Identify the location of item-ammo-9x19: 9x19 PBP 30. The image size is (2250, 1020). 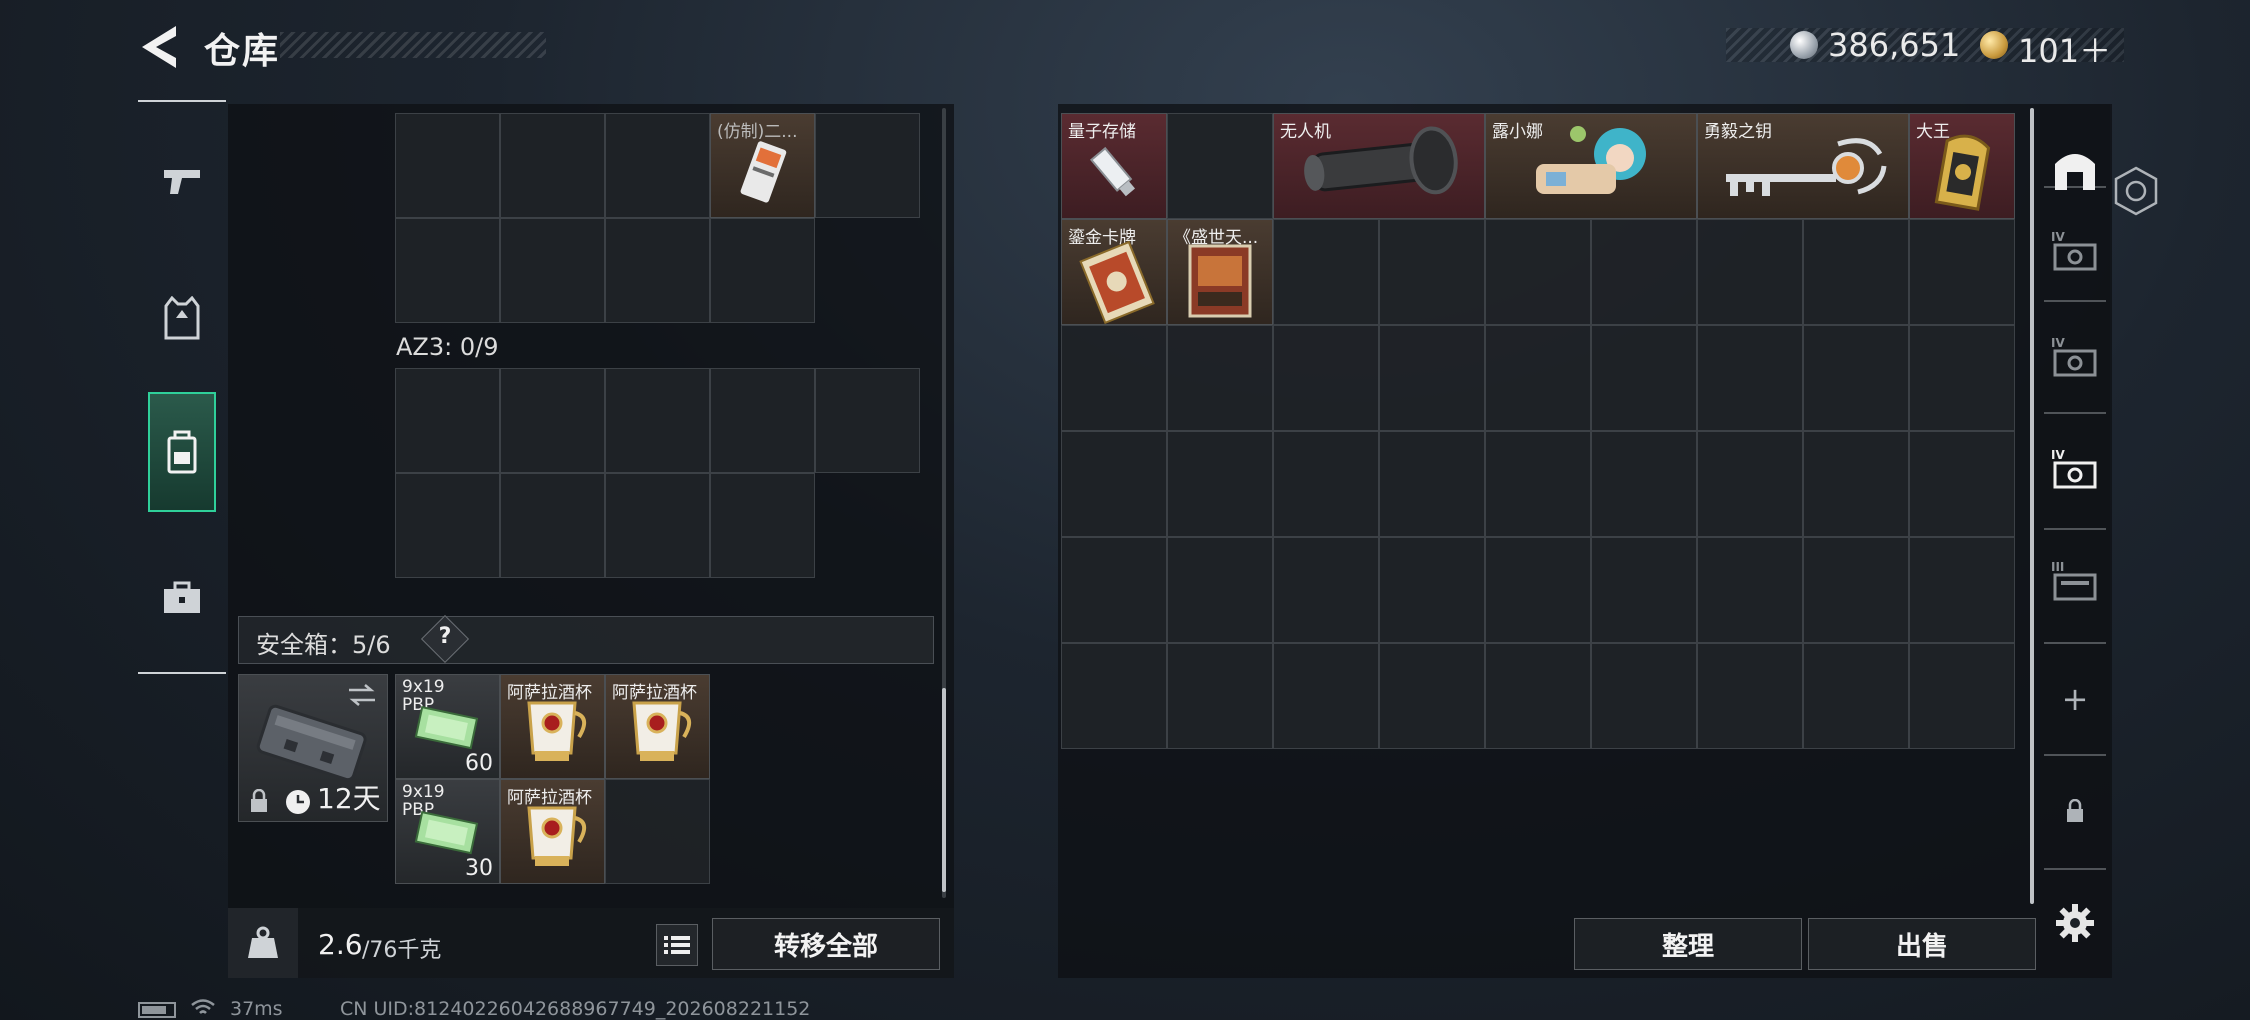
(447, 831).